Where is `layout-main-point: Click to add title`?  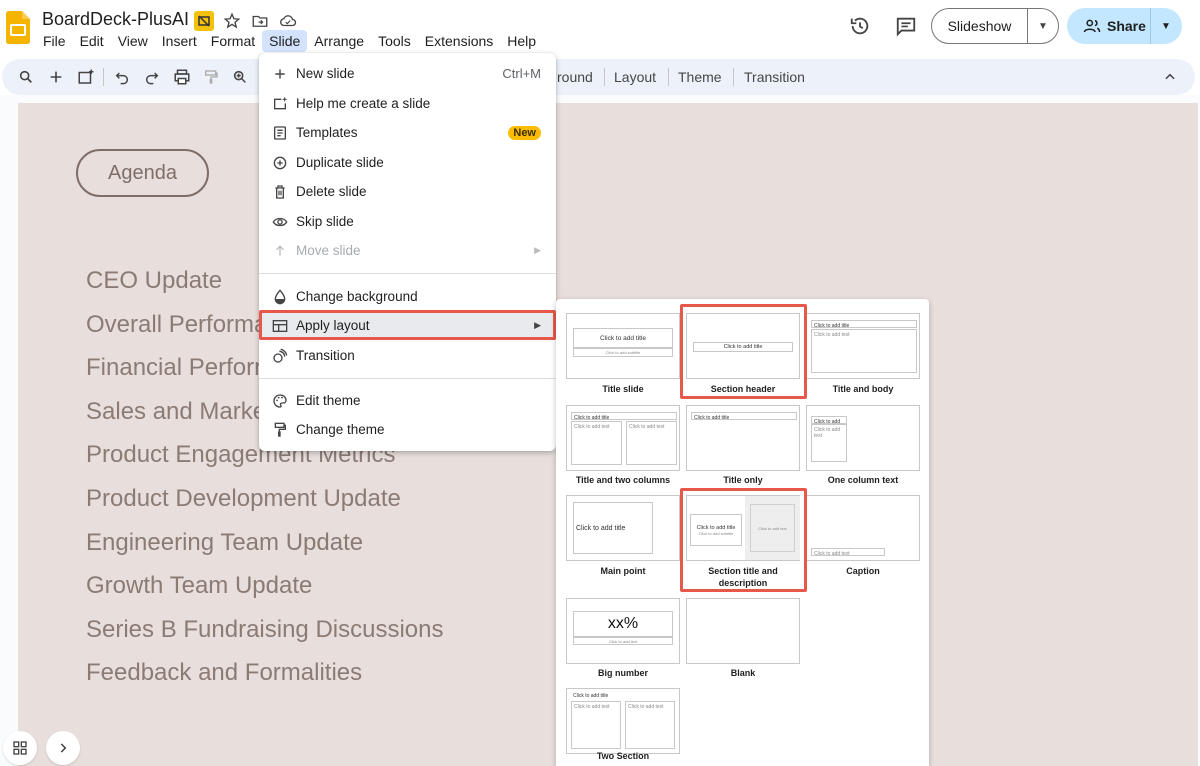 layout-main-point: Click to add title is located at coordinates (623, 528).